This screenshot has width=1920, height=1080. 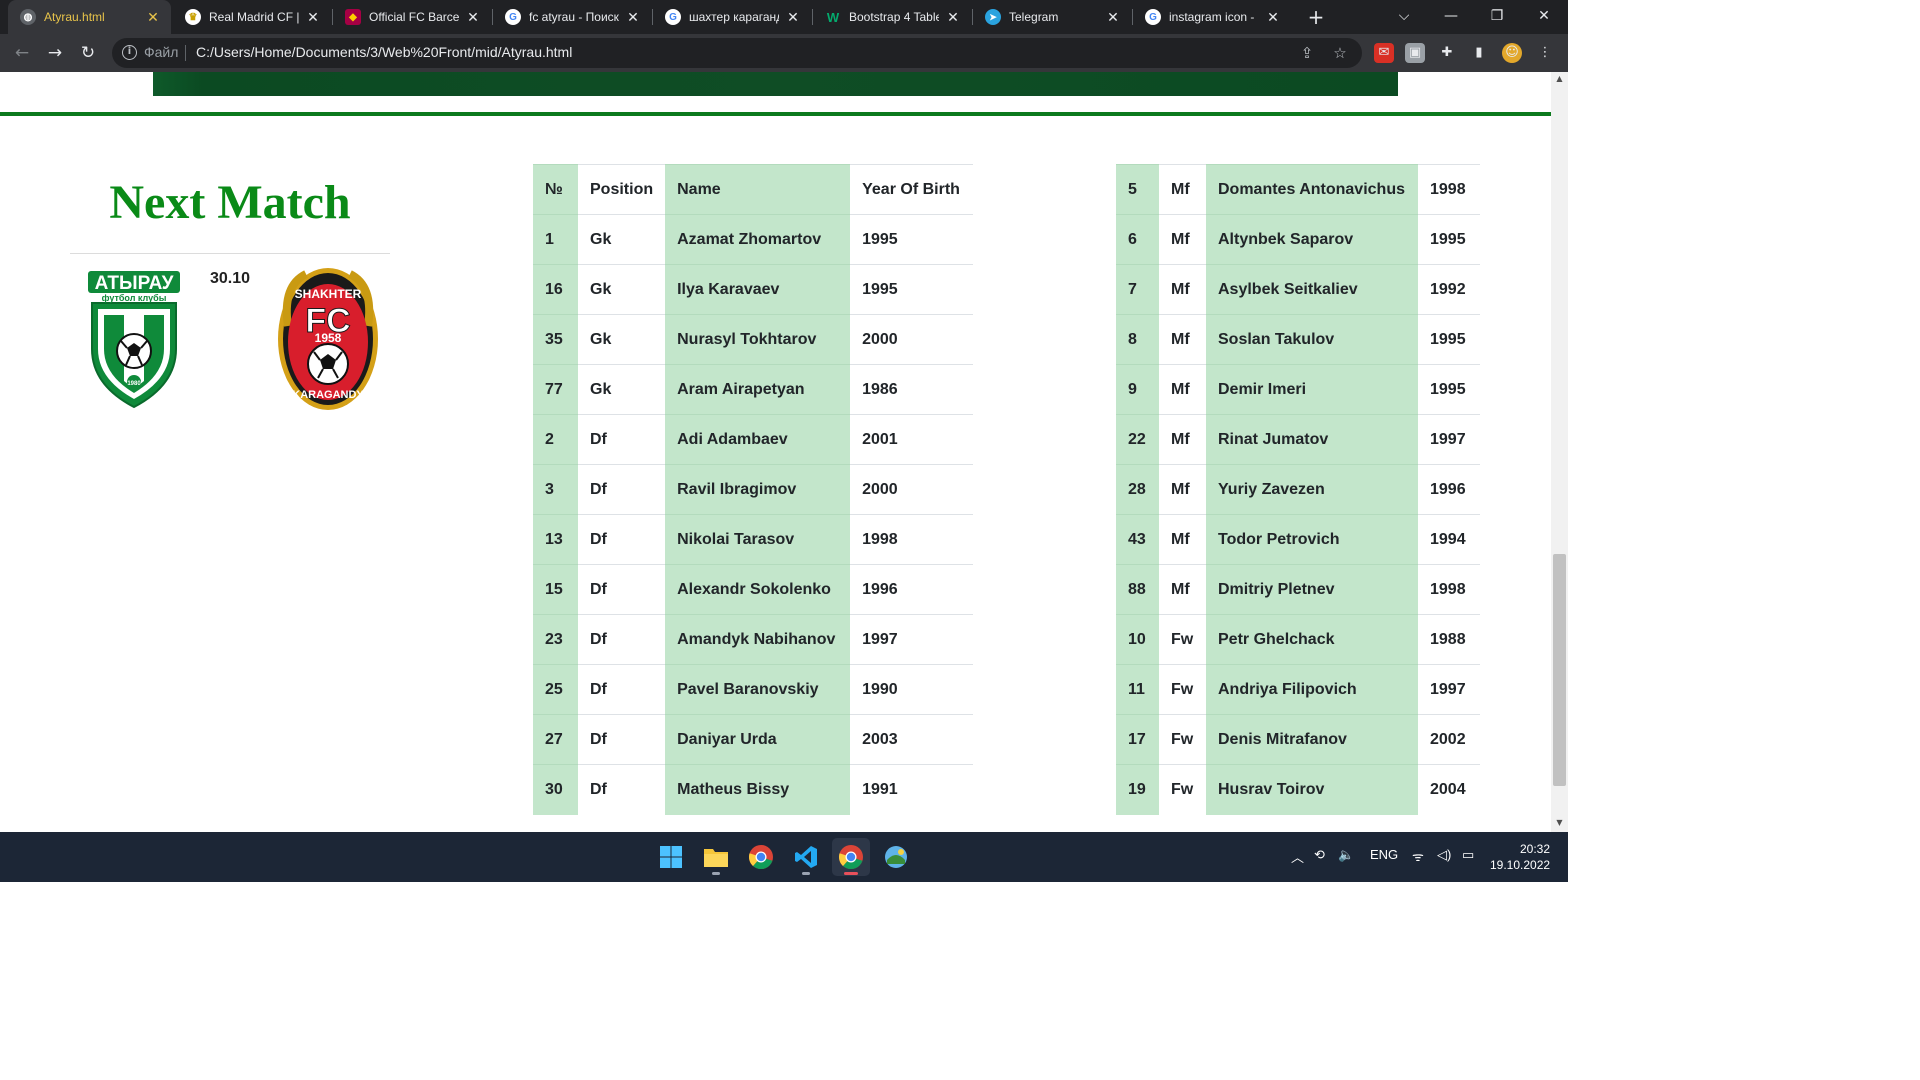 What do you see at coordinates (1298, 389) in the screenshot?
I see `table-row: 9 Mf Demir Imeri 1995` at bounding box center [1298, 389].